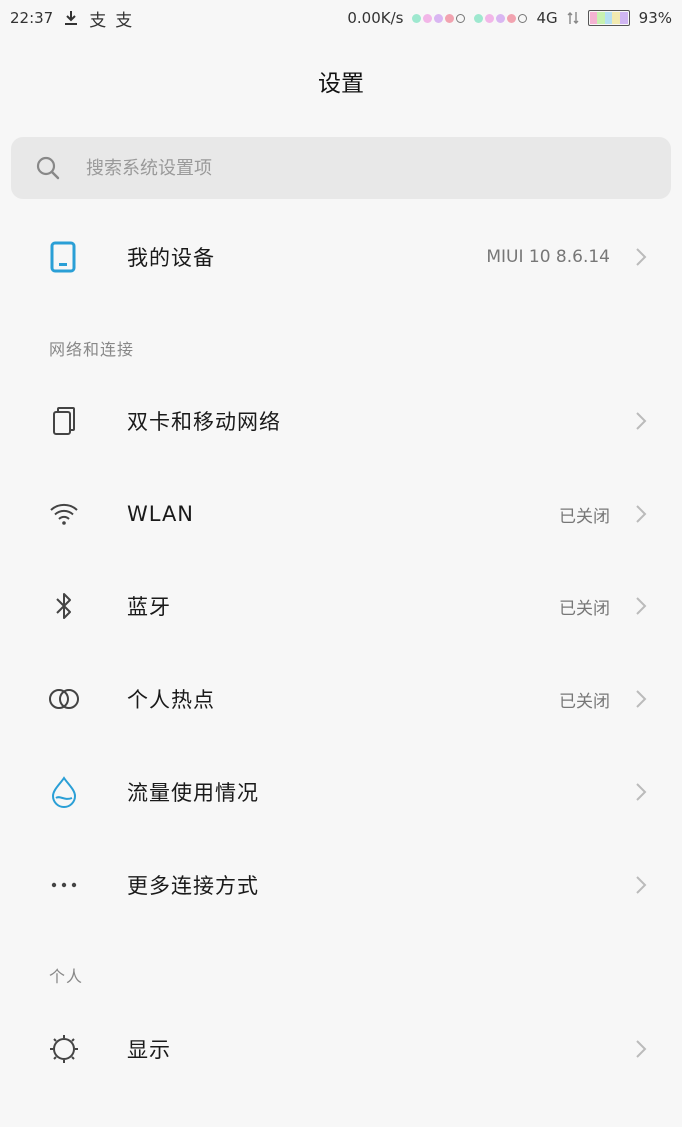 This screenshot has width=682, height=1127. Describe the element at coordinates (341, 514) in the screenshot. I see `row-wlan: WLAN 已关闭` at that location.